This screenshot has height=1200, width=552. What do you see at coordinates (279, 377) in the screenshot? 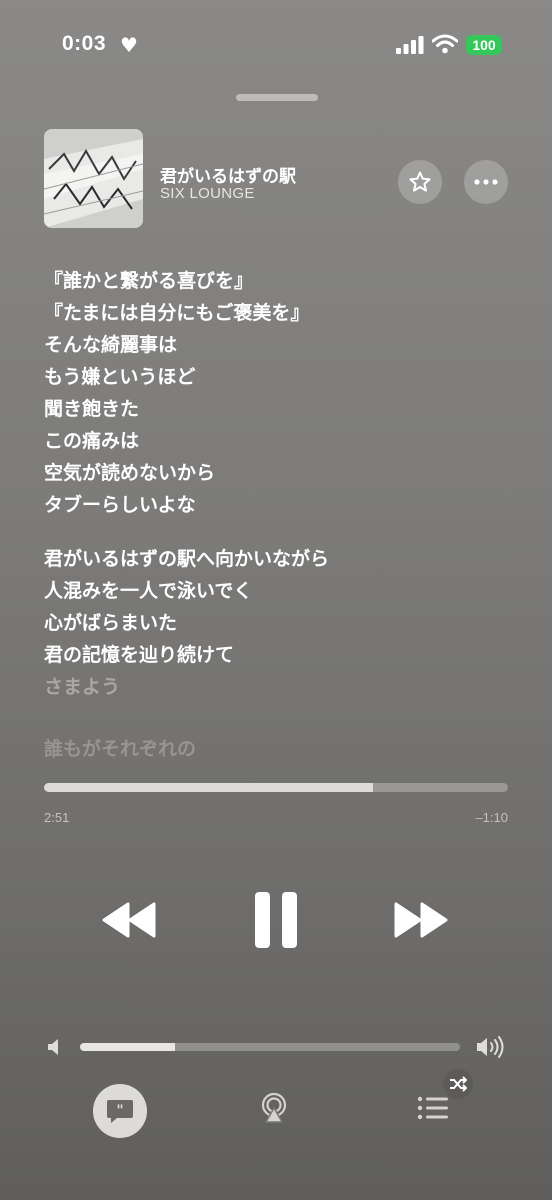
I see `lyric-line: もう嫌というほど` at bounding box center [279, 377].